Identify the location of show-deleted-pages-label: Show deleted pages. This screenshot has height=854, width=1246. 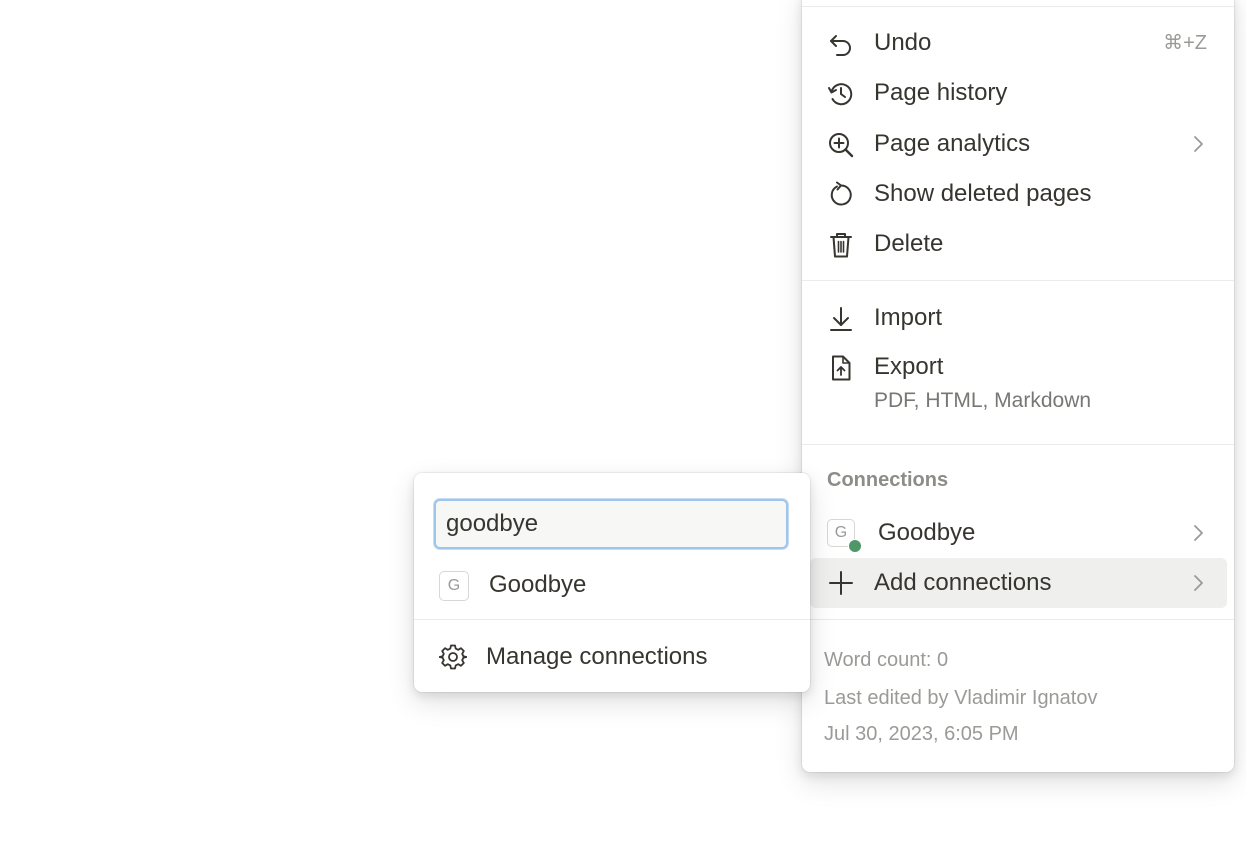
(983, 193).